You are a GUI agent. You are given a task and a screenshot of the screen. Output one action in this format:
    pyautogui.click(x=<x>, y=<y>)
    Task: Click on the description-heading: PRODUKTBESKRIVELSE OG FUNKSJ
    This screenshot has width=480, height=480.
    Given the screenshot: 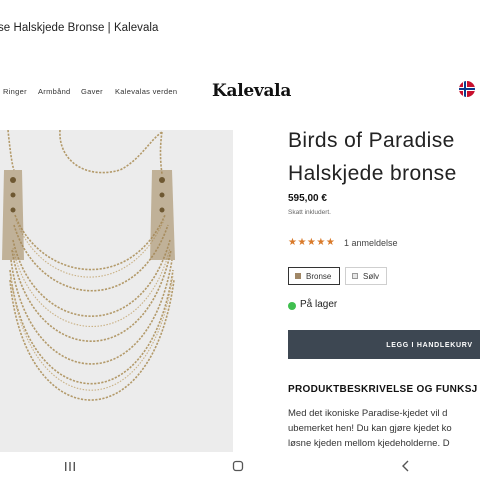 What is the action you would take?
    pyautogui.click(x=383, y=389)
    